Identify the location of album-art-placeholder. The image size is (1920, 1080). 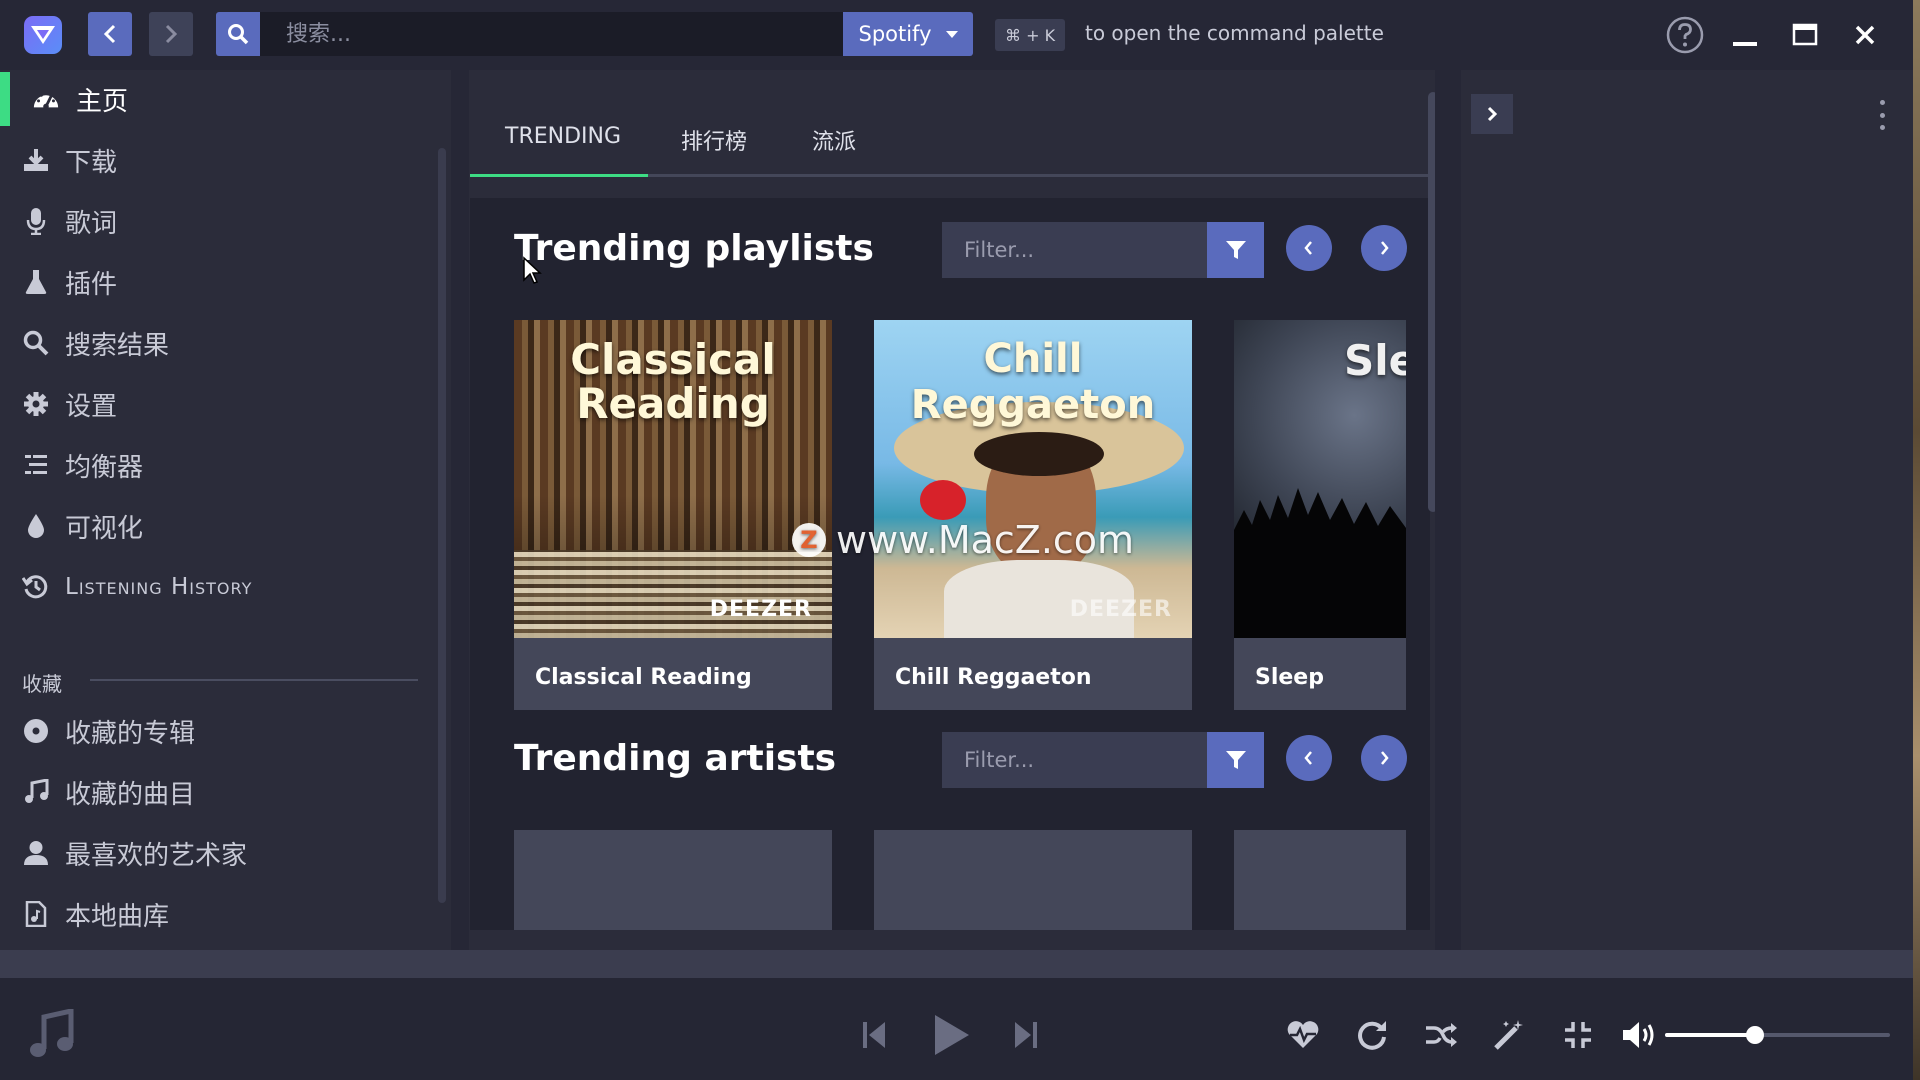
(52, 1034).